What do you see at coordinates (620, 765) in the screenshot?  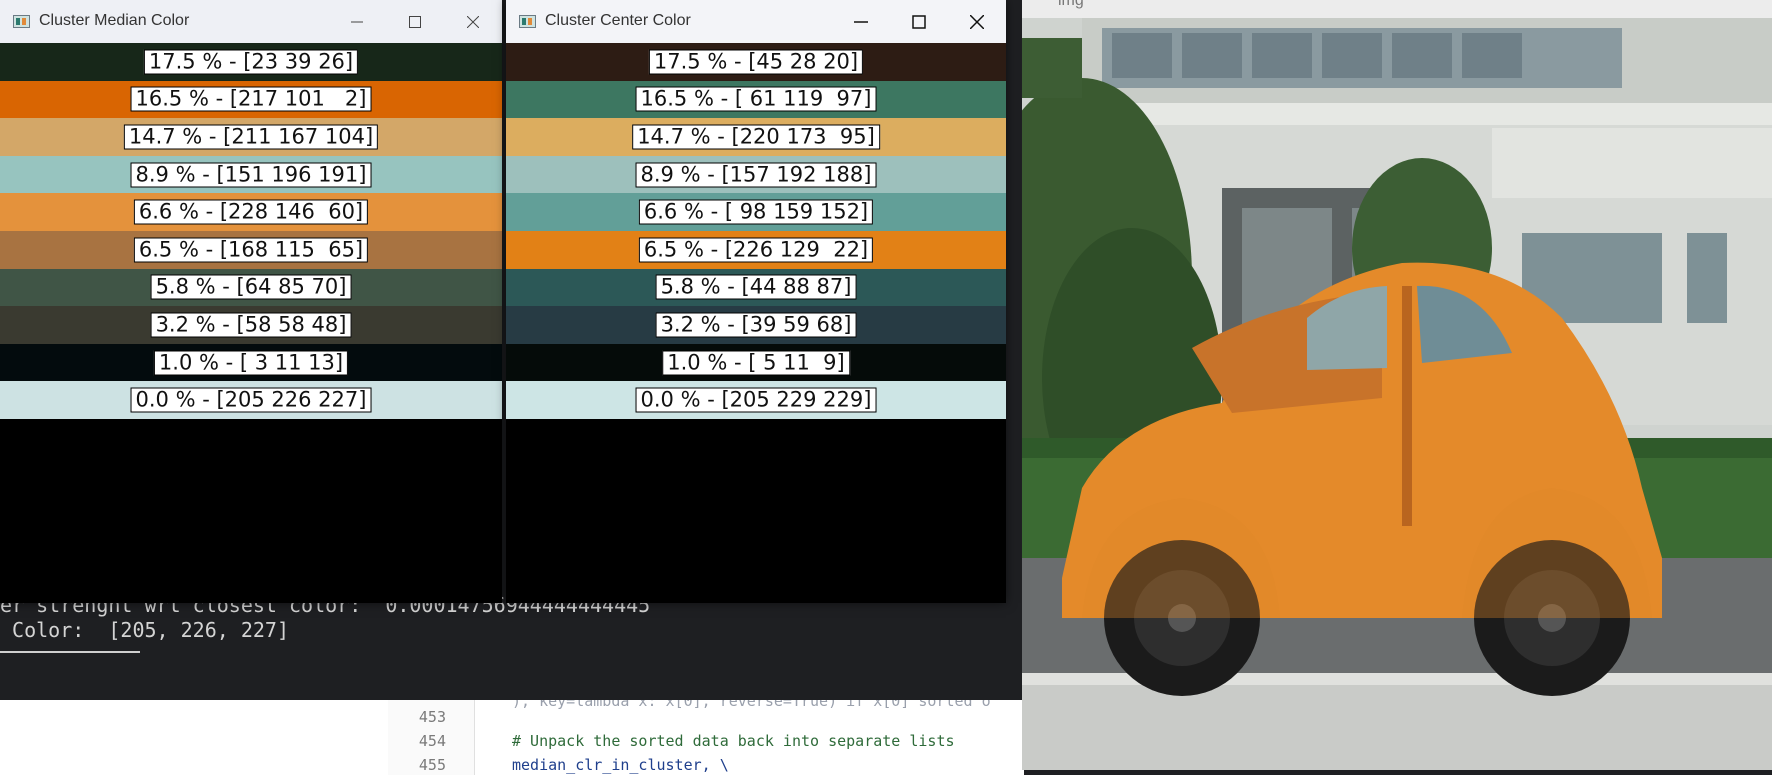 I see `code-line: median_clr_in_cluster, \` at bounding box center [620, 765].